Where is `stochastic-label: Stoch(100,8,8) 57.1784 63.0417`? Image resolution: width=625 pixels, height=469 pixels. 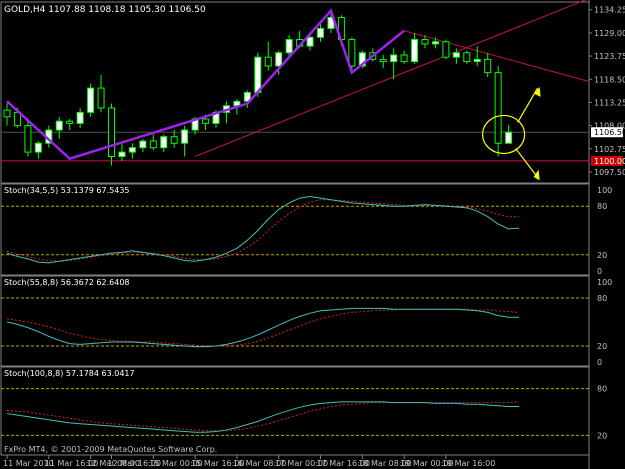 stochastic-label: Stoch(100,8,8) 57.1784 63.0417 is located at coordinates (69, 373).